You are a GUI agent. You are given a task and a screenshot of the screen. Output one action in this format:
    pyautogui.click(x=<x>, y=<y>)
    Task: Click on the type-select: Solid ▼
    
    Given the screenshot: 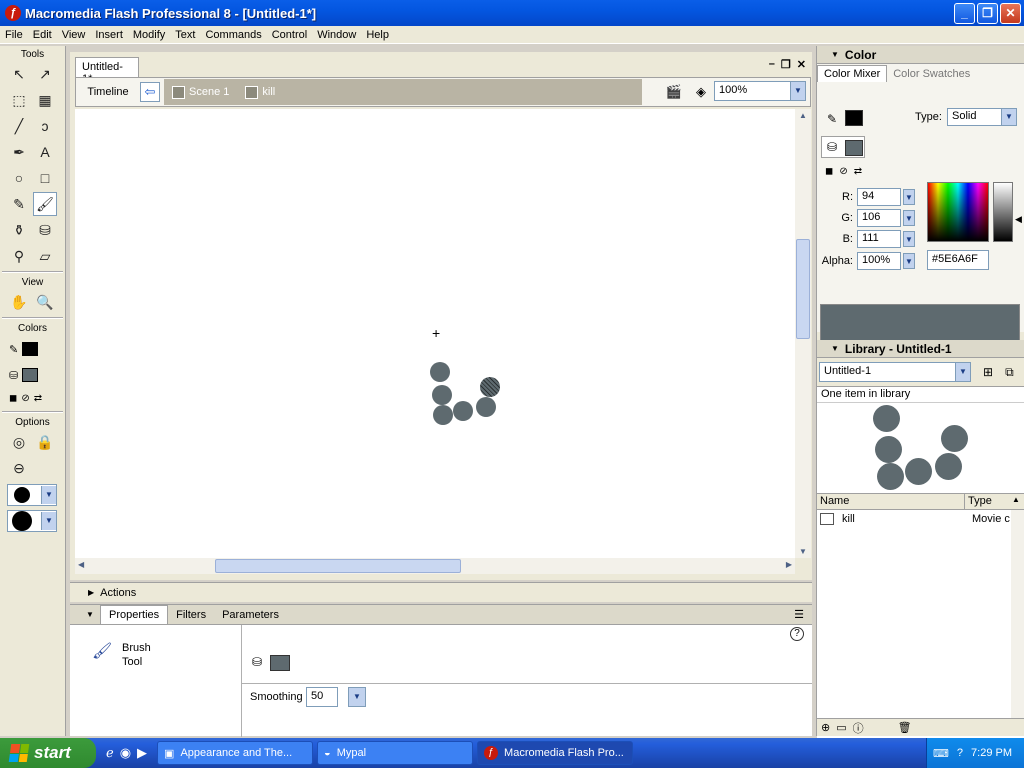 What is the action you would take?
    pyautogui.click(x=982, y=117)
    